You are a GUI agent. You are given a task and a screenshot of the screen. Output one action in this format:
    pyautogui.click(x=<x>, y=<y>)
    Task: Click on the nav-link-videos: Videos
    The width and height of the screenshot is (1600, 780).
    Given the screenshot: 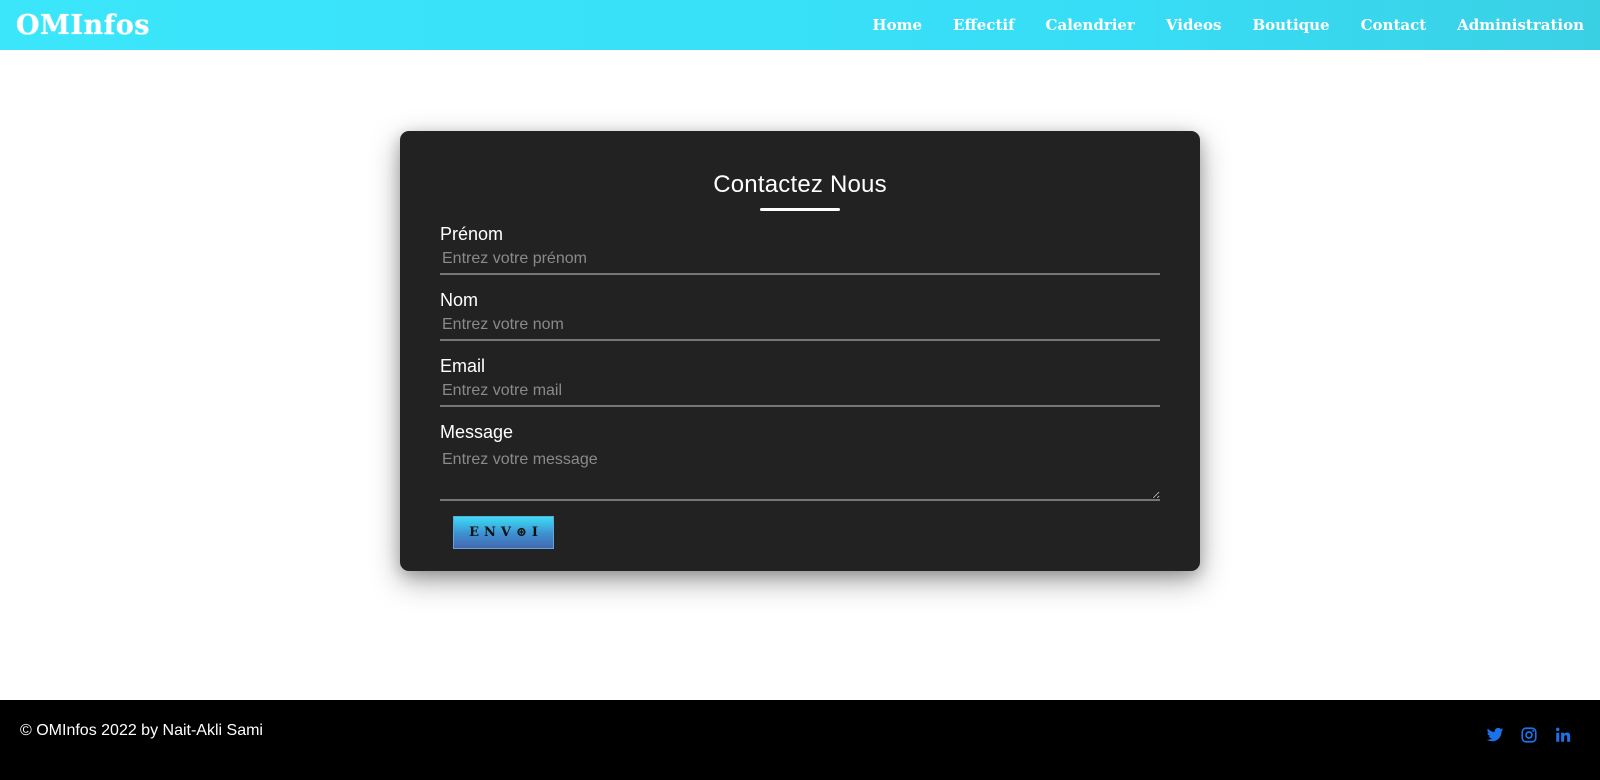 What is the action you would take?
    pyautogui.click(x=1194, y=25)
    